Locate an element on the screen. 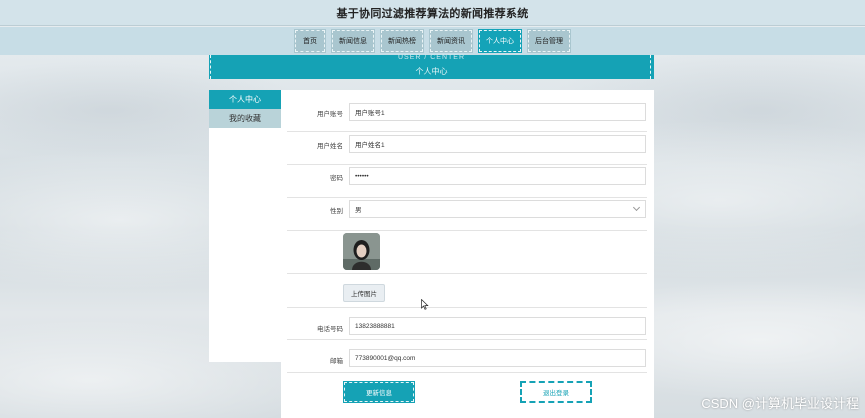 This screenshot has width=865, height=418. form-row-upload is located at coordinates (467, 291).